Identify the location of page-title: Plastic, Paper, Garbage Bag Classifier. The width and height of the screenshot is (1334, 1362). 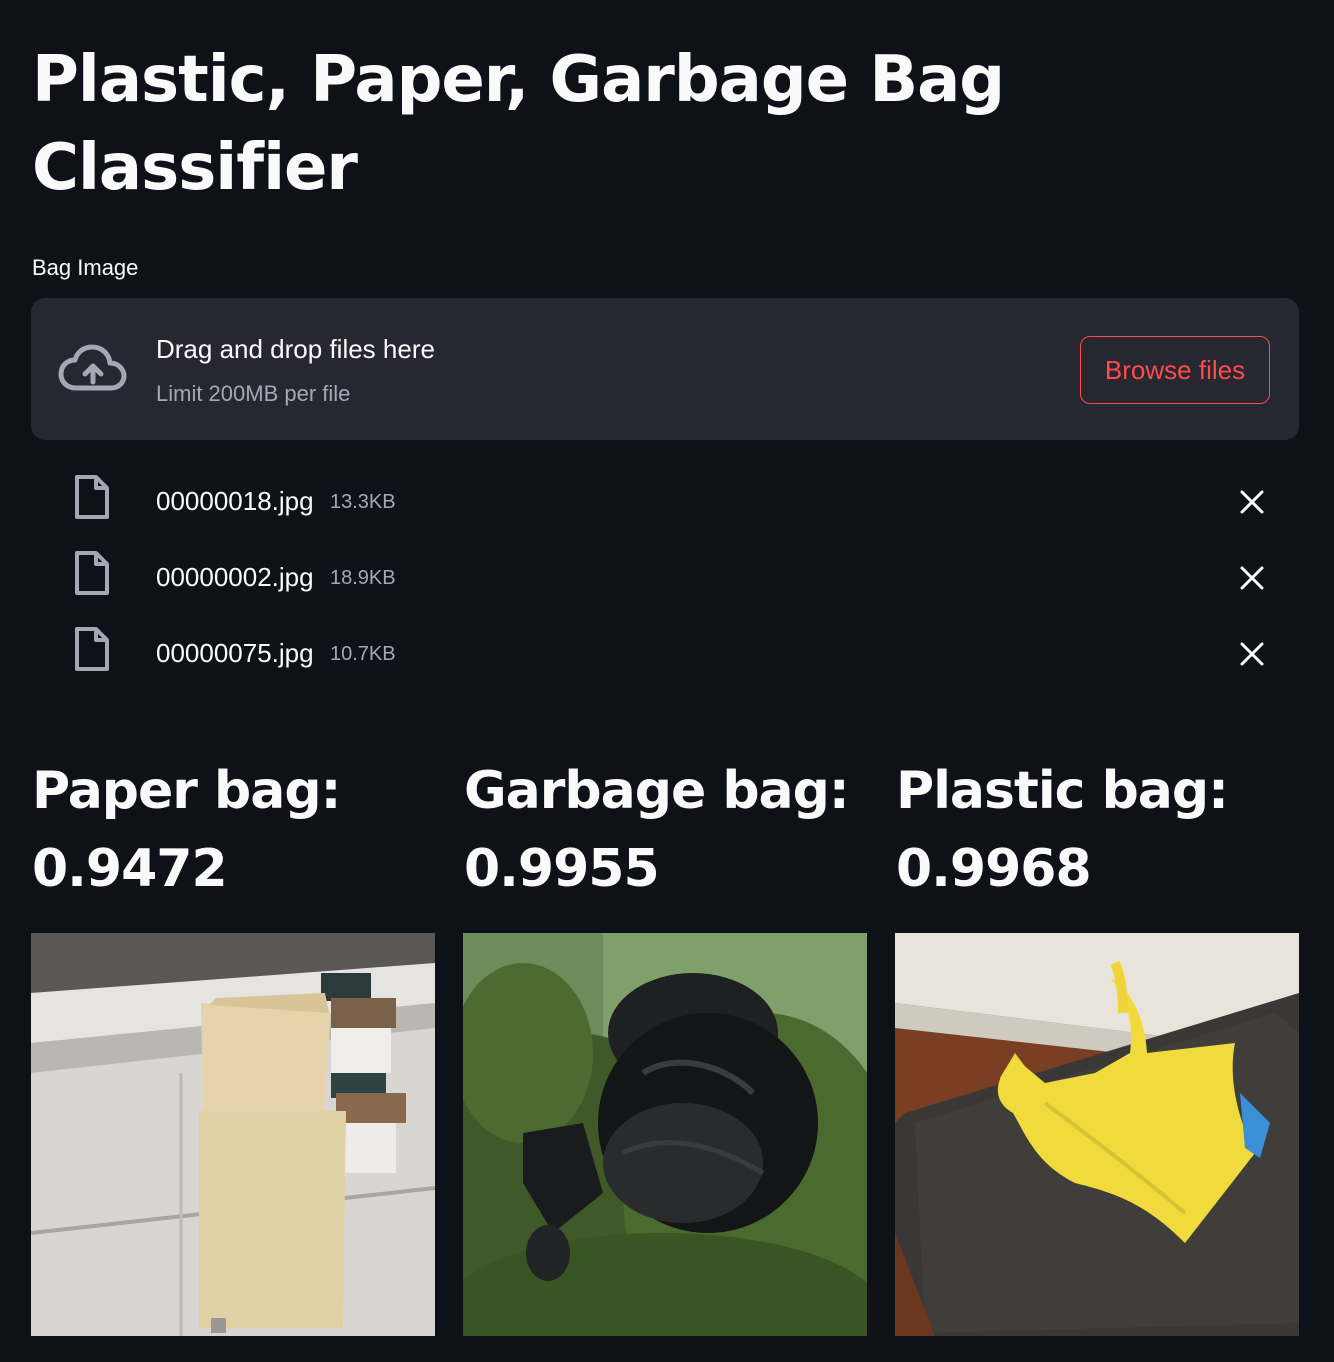
(518, 124).